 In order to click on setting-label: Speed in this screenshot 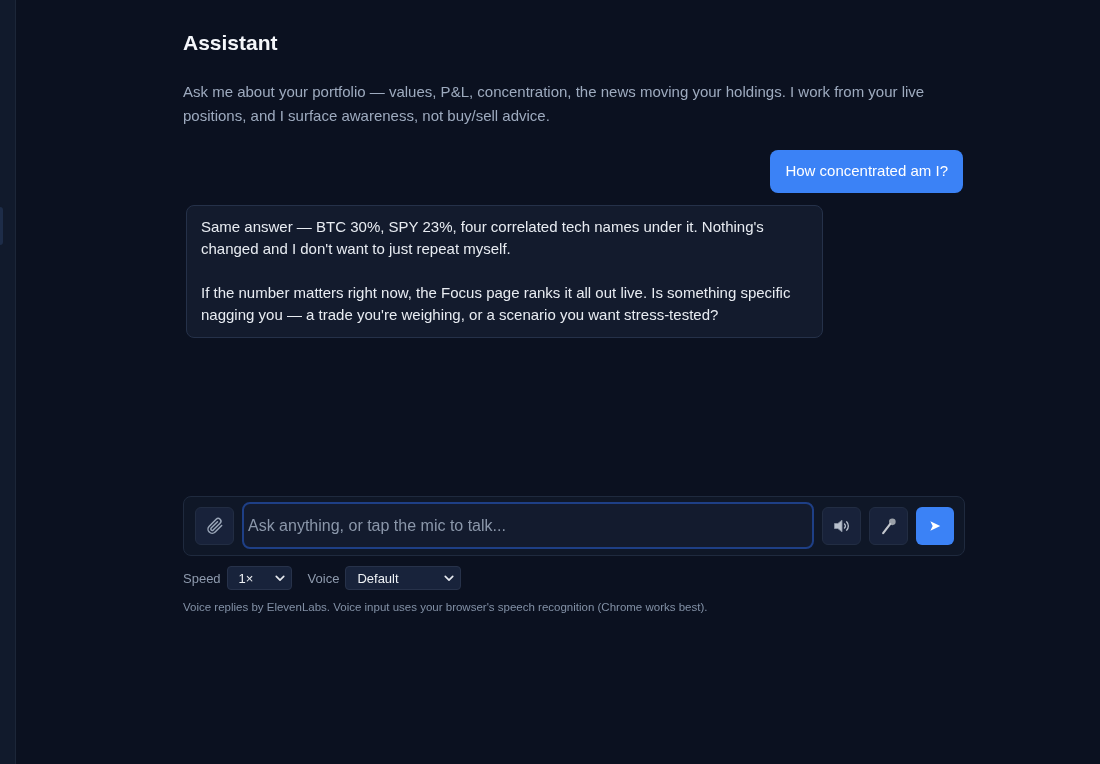, I will do `click(202, 578)`.